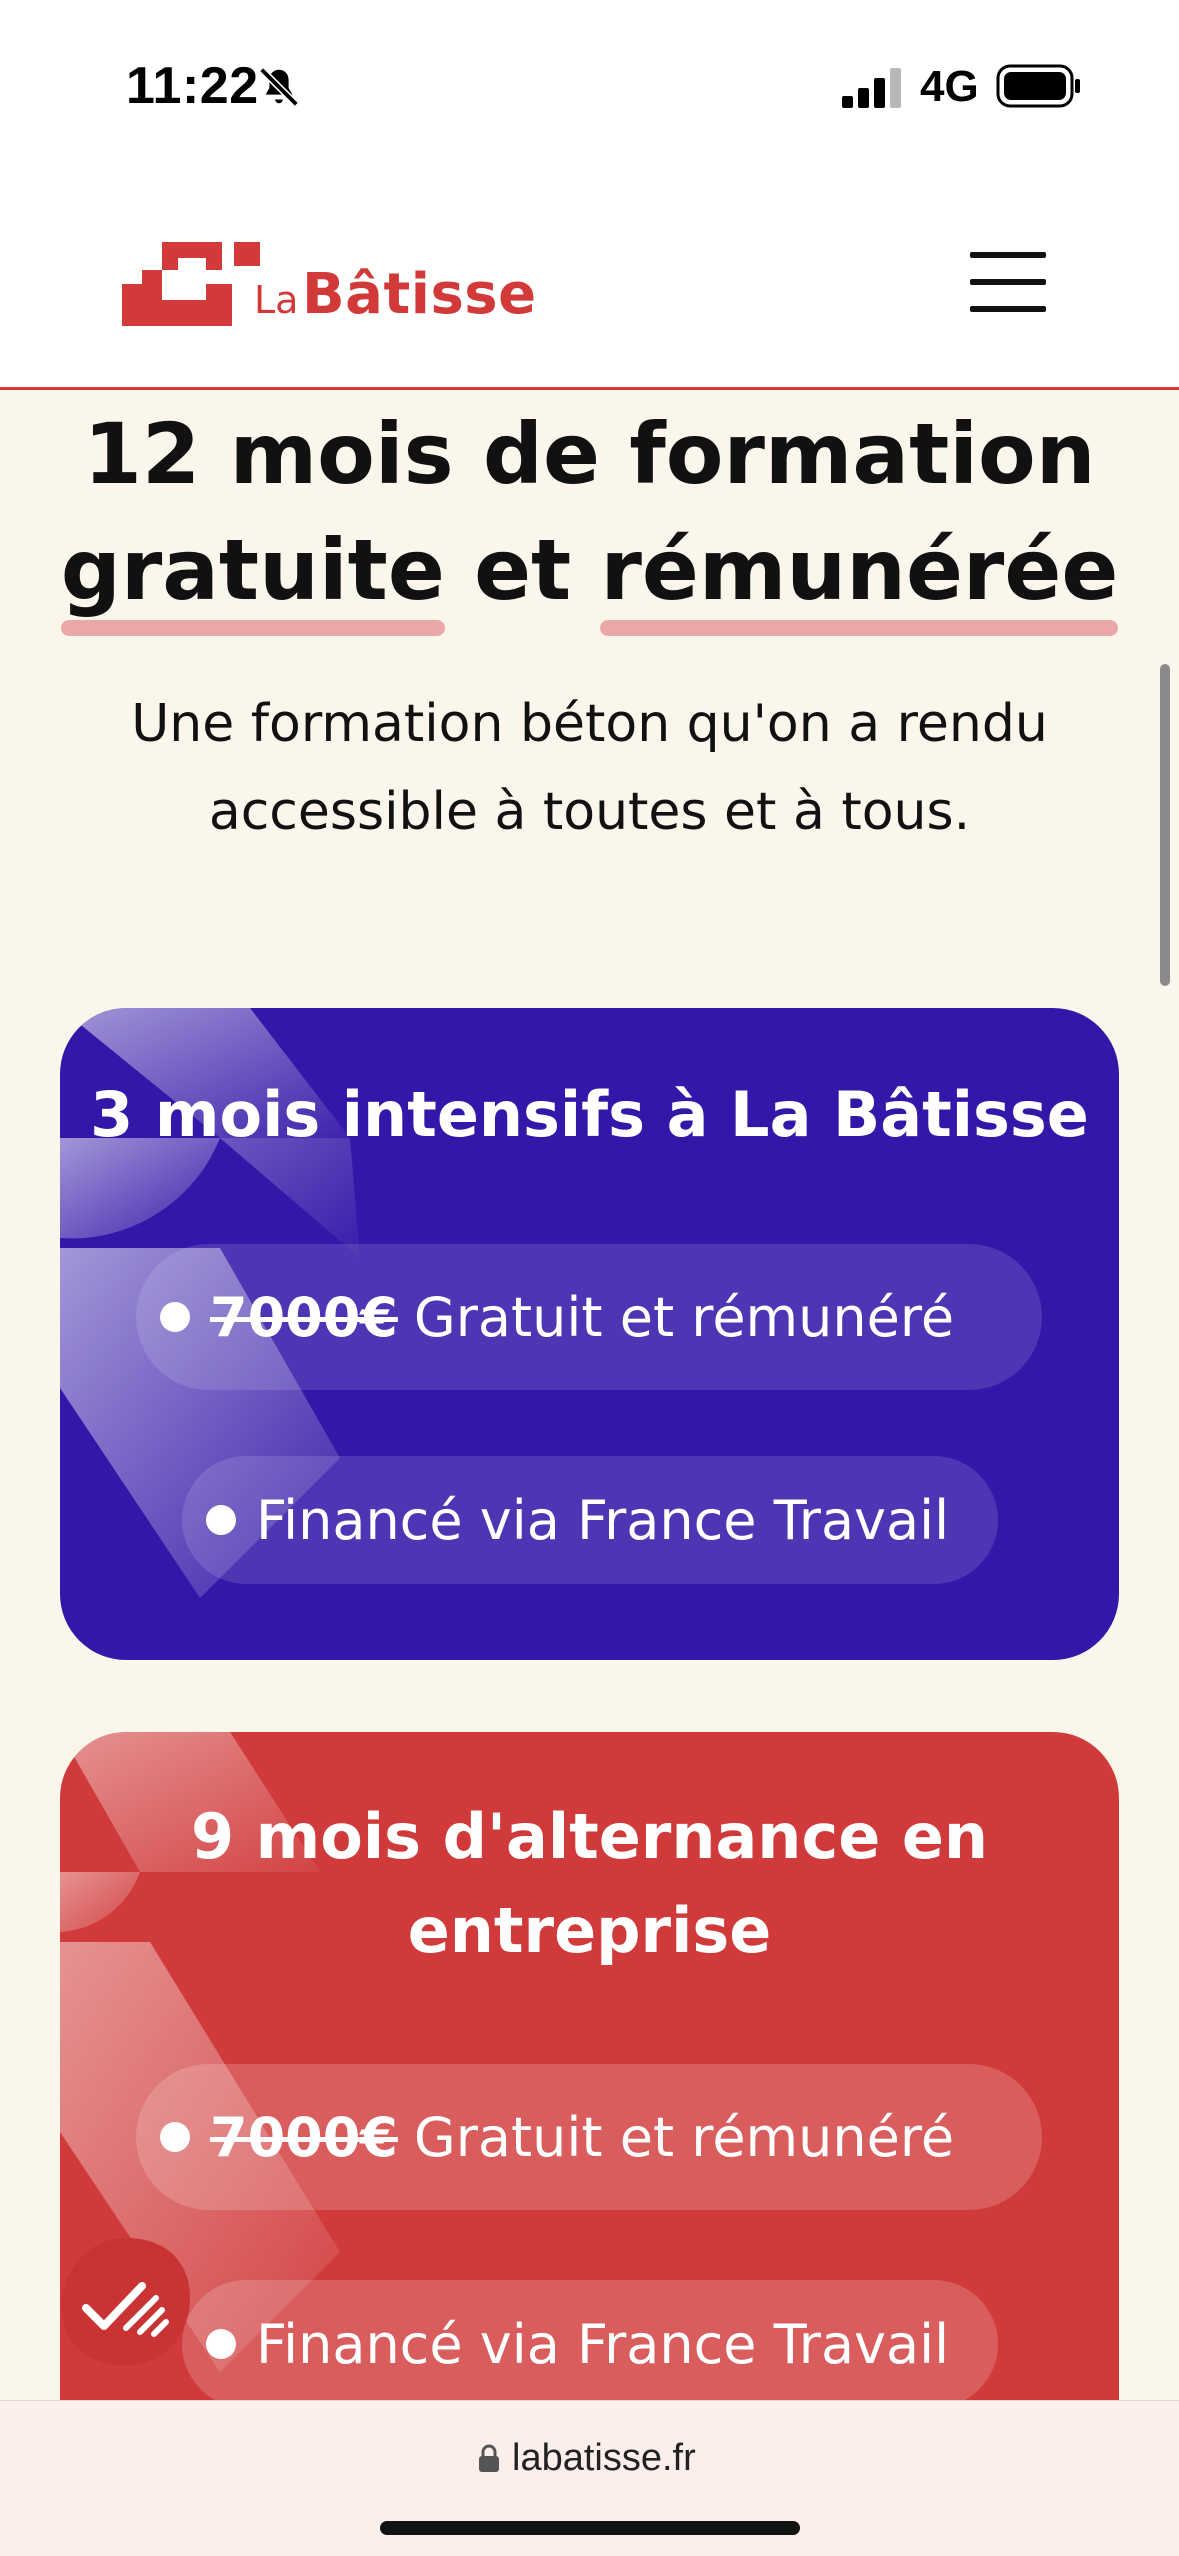  I want to click on lock-icon, so click(489, 2458).